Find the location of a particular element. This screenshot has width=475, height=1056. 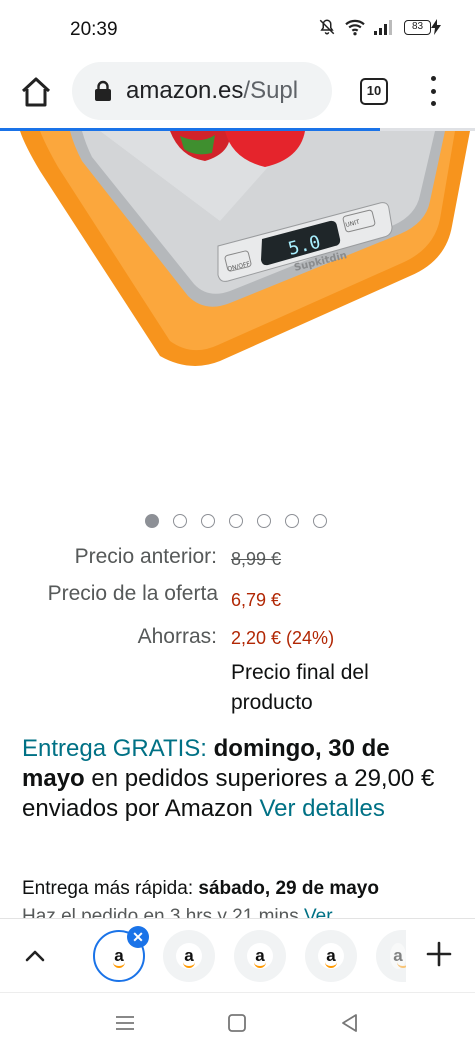

close-tab-icon: ✕ is located at coordinates (138, 937).